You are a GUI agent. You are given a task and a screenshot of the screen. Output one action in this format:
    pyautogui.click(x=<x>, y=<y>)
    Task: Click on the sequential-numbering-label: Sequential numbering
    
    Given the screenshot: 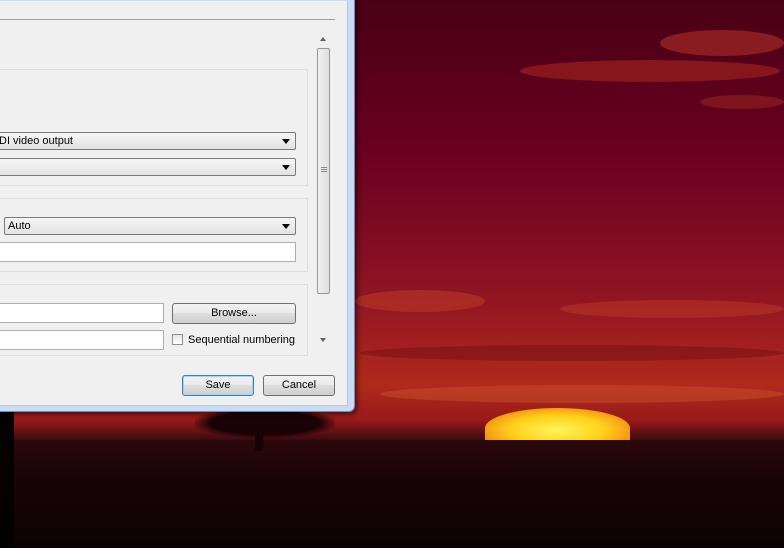 What is the action you would take?
    pyautogui.click(x=242, y=340)
    